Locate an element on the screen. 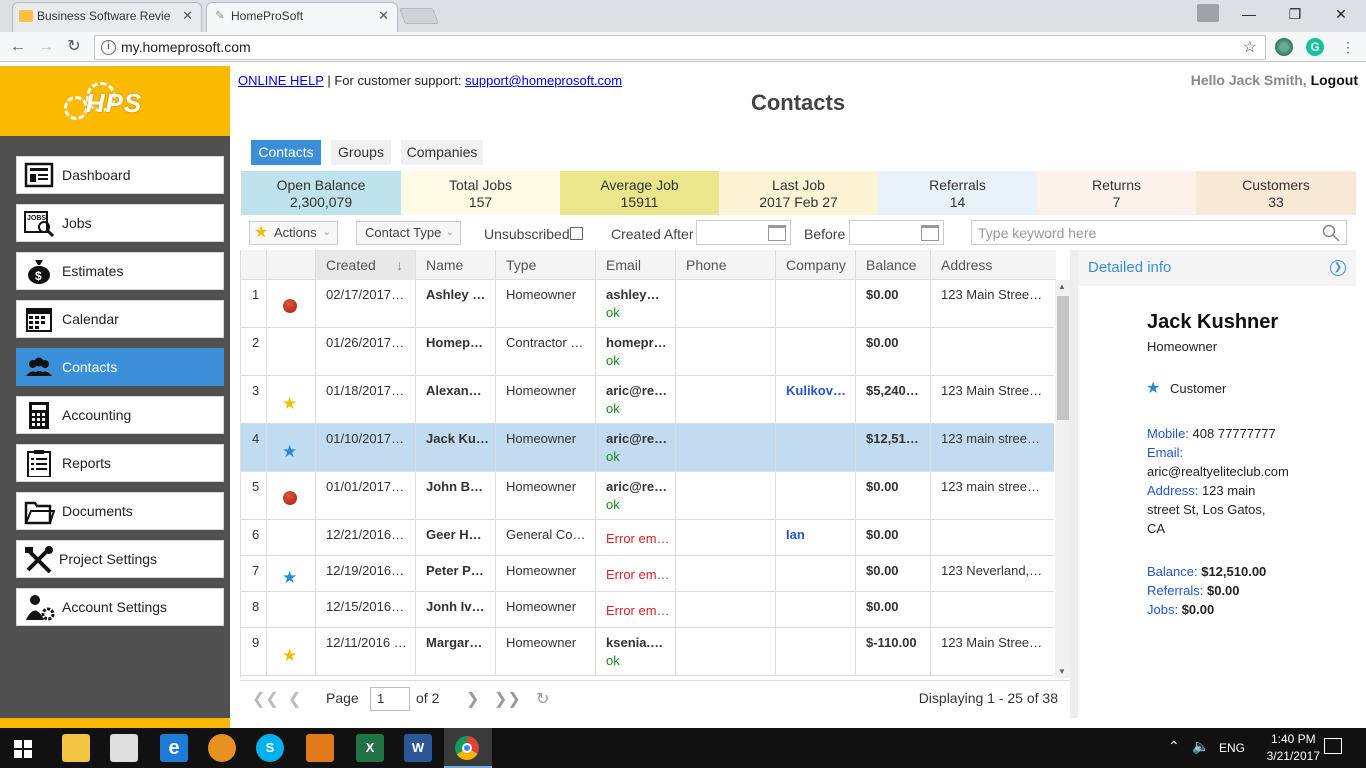 The width and height of the screenshot is (1366, 768). app-icon is located at coordinates (222, 748).